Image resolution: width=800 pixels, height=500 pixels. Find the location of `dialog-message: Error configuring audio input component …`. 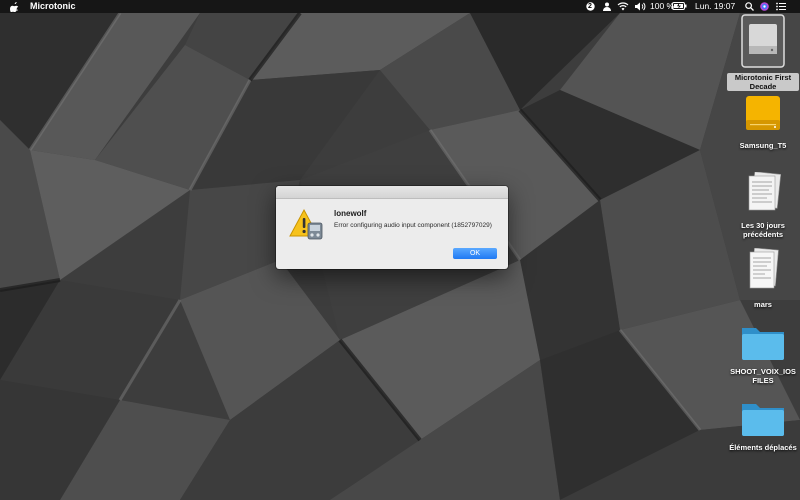

dialog-message: Error configuring audio input component … is located at coordinates (413, 225).